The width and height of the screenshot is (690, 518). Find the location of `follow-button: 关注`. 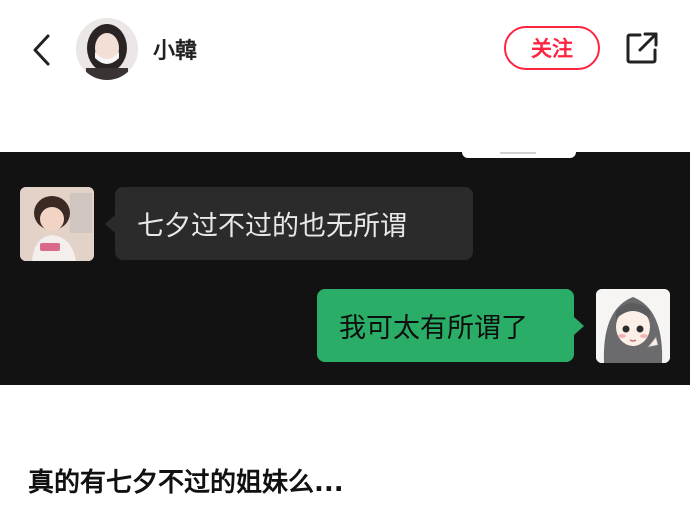

follow-button: 关注 is located at coordinates (552, 48).